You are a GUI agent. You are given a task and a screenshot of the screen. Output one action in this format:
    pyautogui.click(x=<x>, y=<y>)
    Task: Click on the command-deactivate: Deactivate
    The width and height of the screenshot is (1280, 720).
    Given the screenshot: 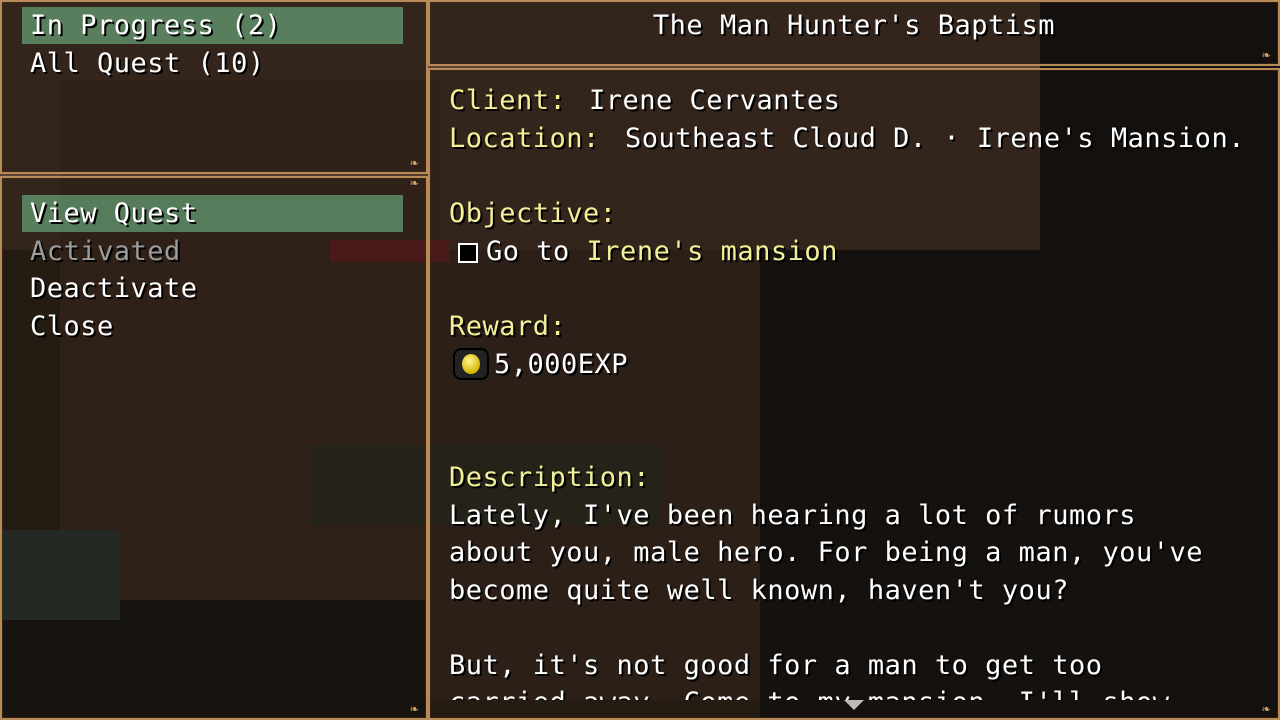 What is the action you would take?
    pyautogui.click(x=114, y=288)
    